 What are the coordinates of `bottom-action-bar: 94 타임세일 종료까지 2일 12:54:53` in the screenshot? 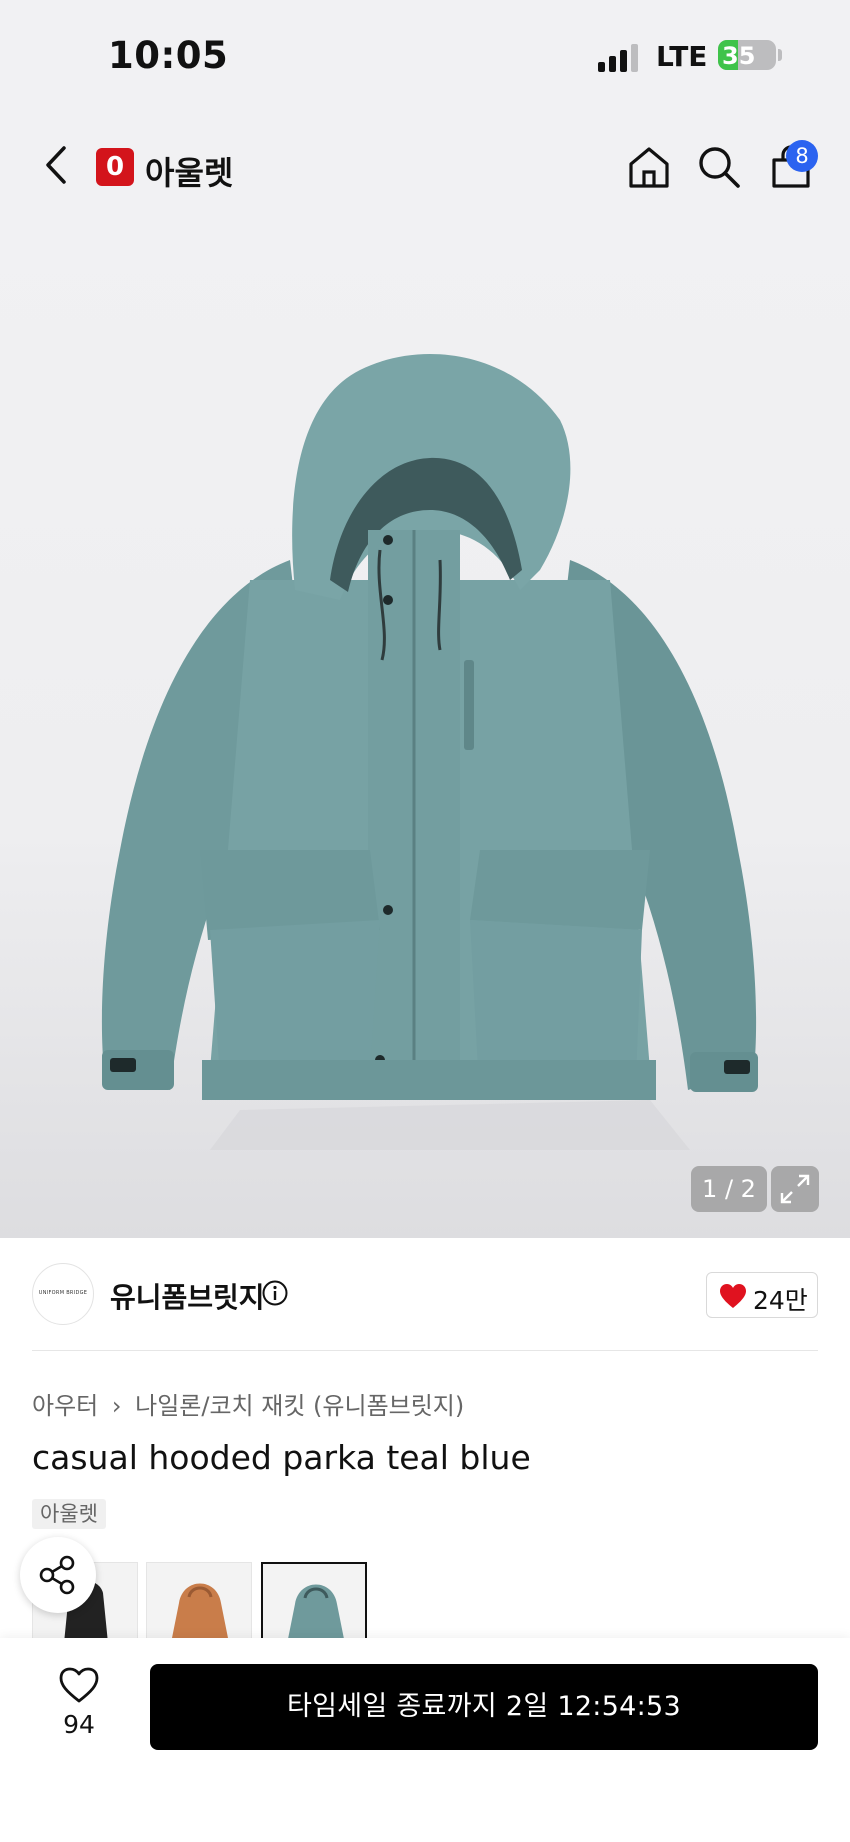 It's located at (425, 1740).